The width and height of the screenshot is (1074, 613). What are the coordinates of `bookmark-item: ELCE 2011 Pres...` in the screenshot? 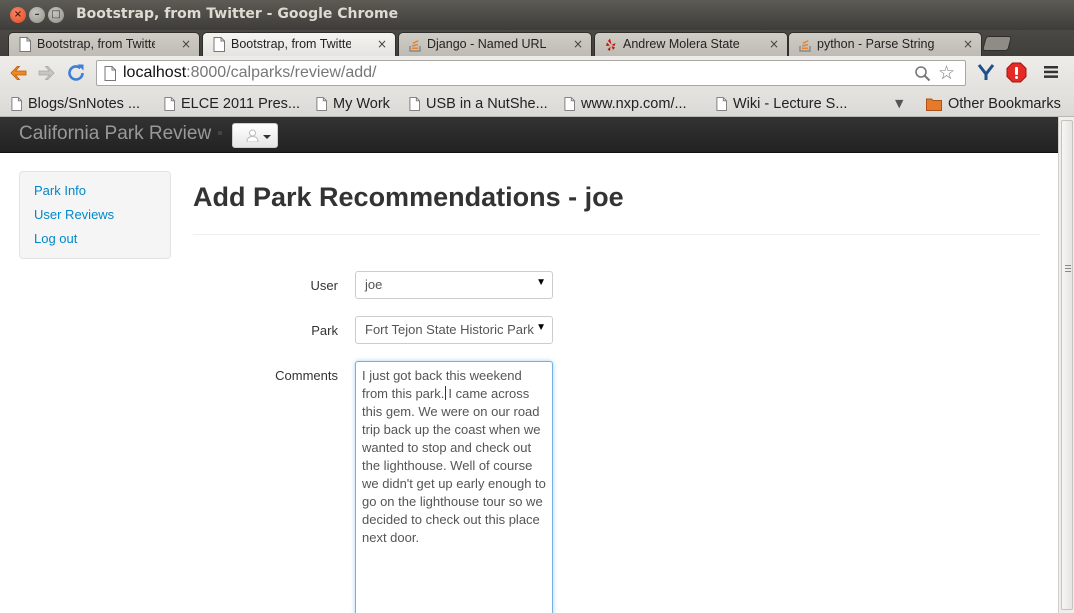 It's located at (232, 104).